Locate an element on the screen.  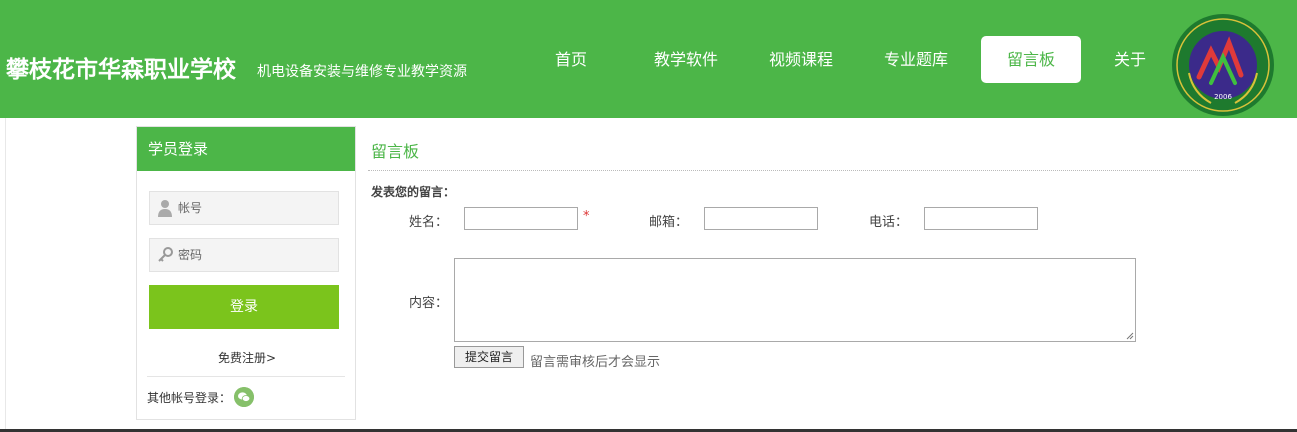
site-title: 攀枝花市华森职业学校 is located at coordinates (121, 67).